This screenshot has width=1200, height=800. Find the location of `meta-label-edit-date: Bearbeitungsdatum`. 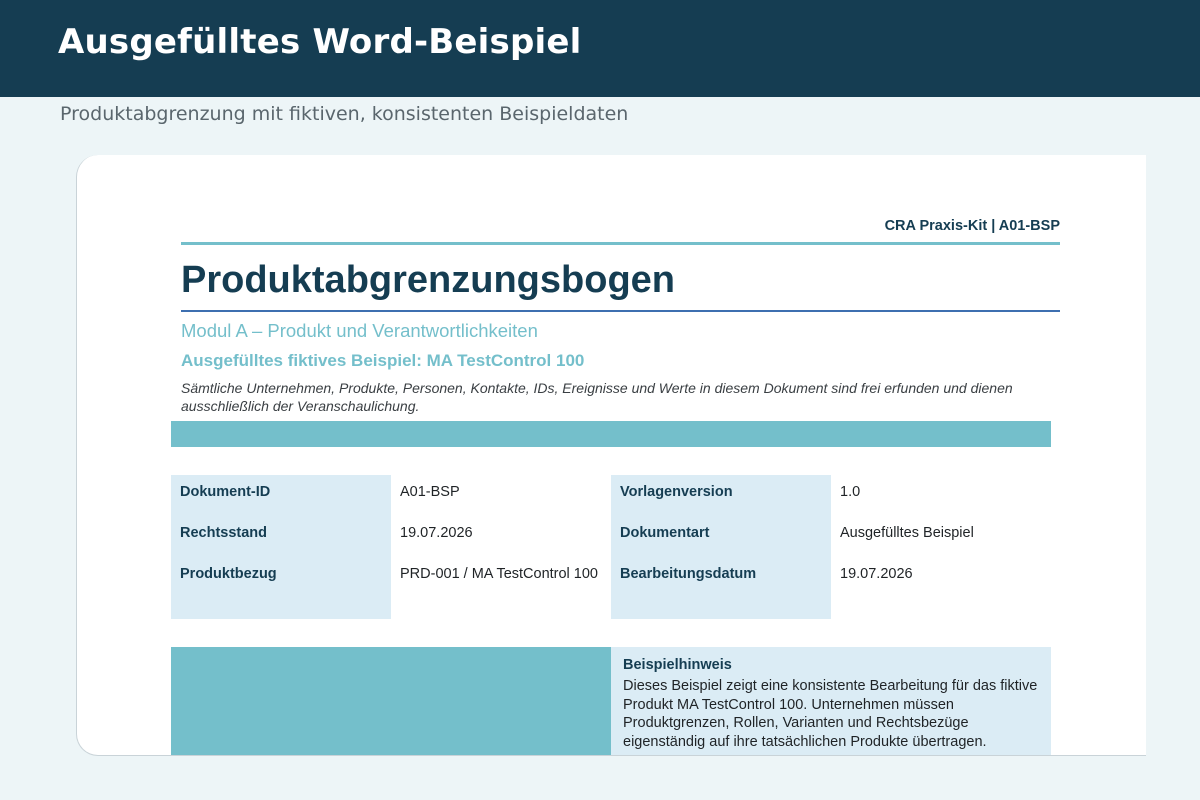

meta-label-edit-date: Bearbeitungsdatum is located at coordinates (688, 574).